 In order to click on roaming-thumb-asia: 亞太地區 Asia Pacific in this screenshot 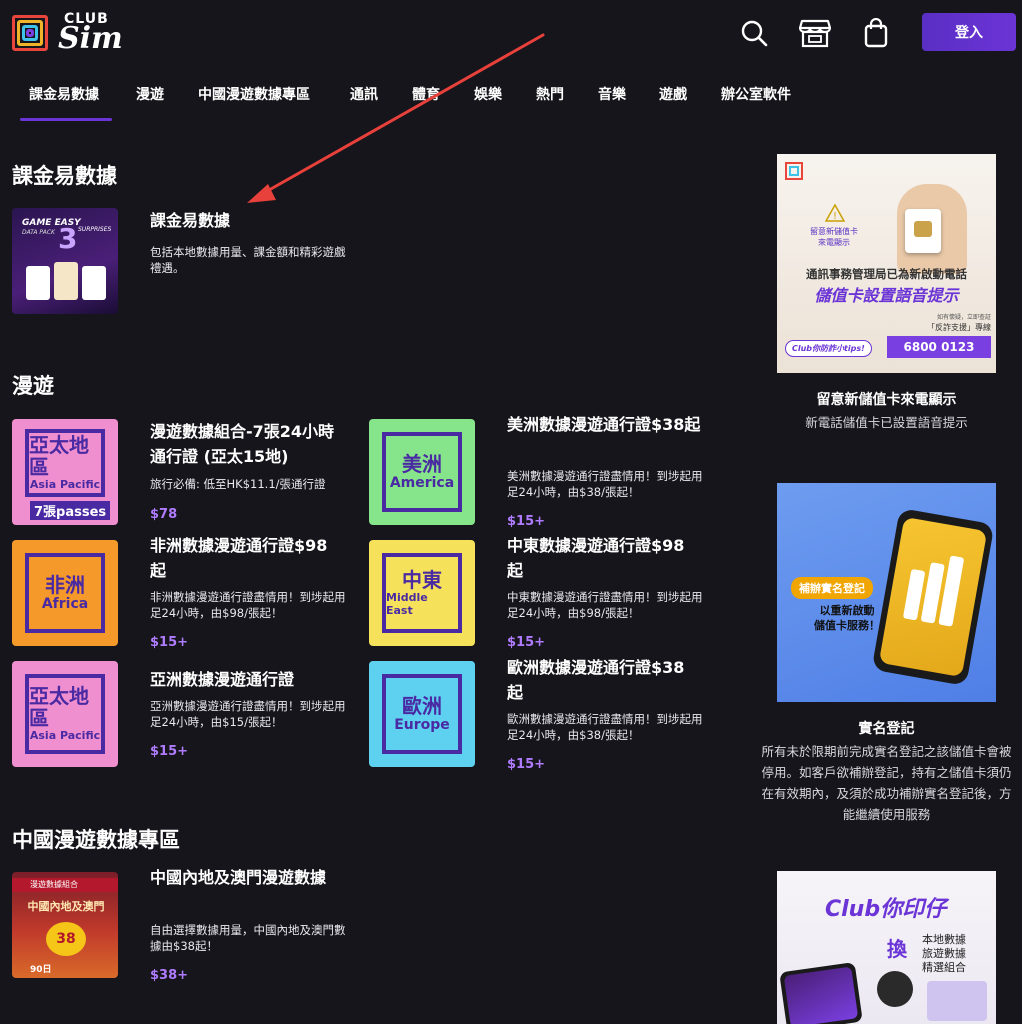, I will do `click(65, 714)`.